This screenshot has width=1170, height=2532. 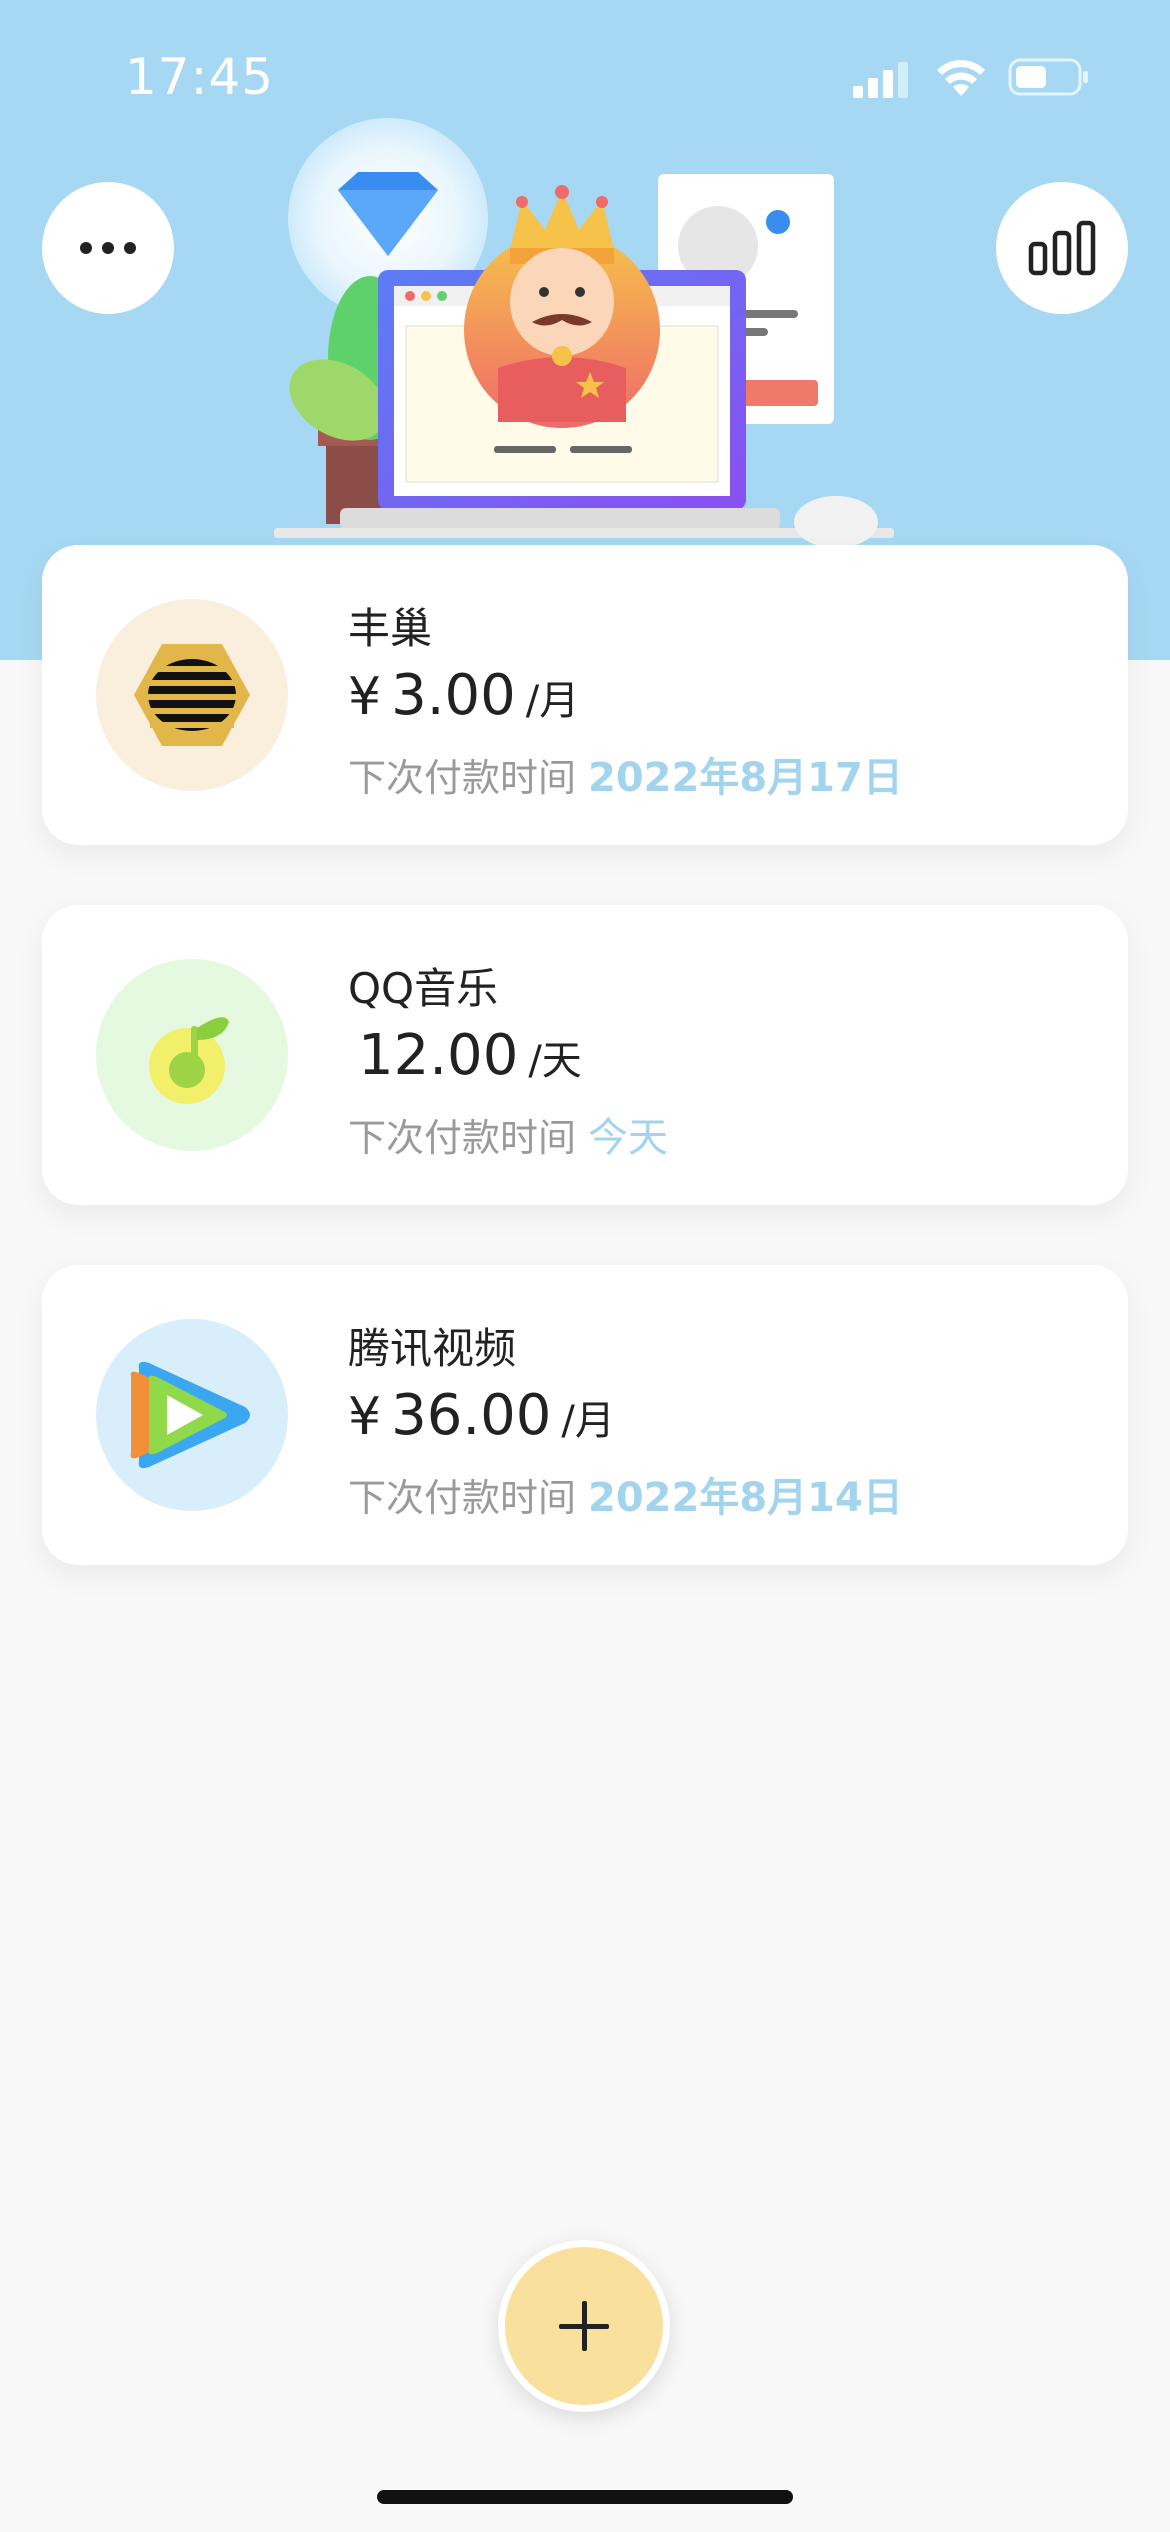 I want to click on next-payment: 下次付款时间 2022年8月14日, so click(x=625, y=1494).